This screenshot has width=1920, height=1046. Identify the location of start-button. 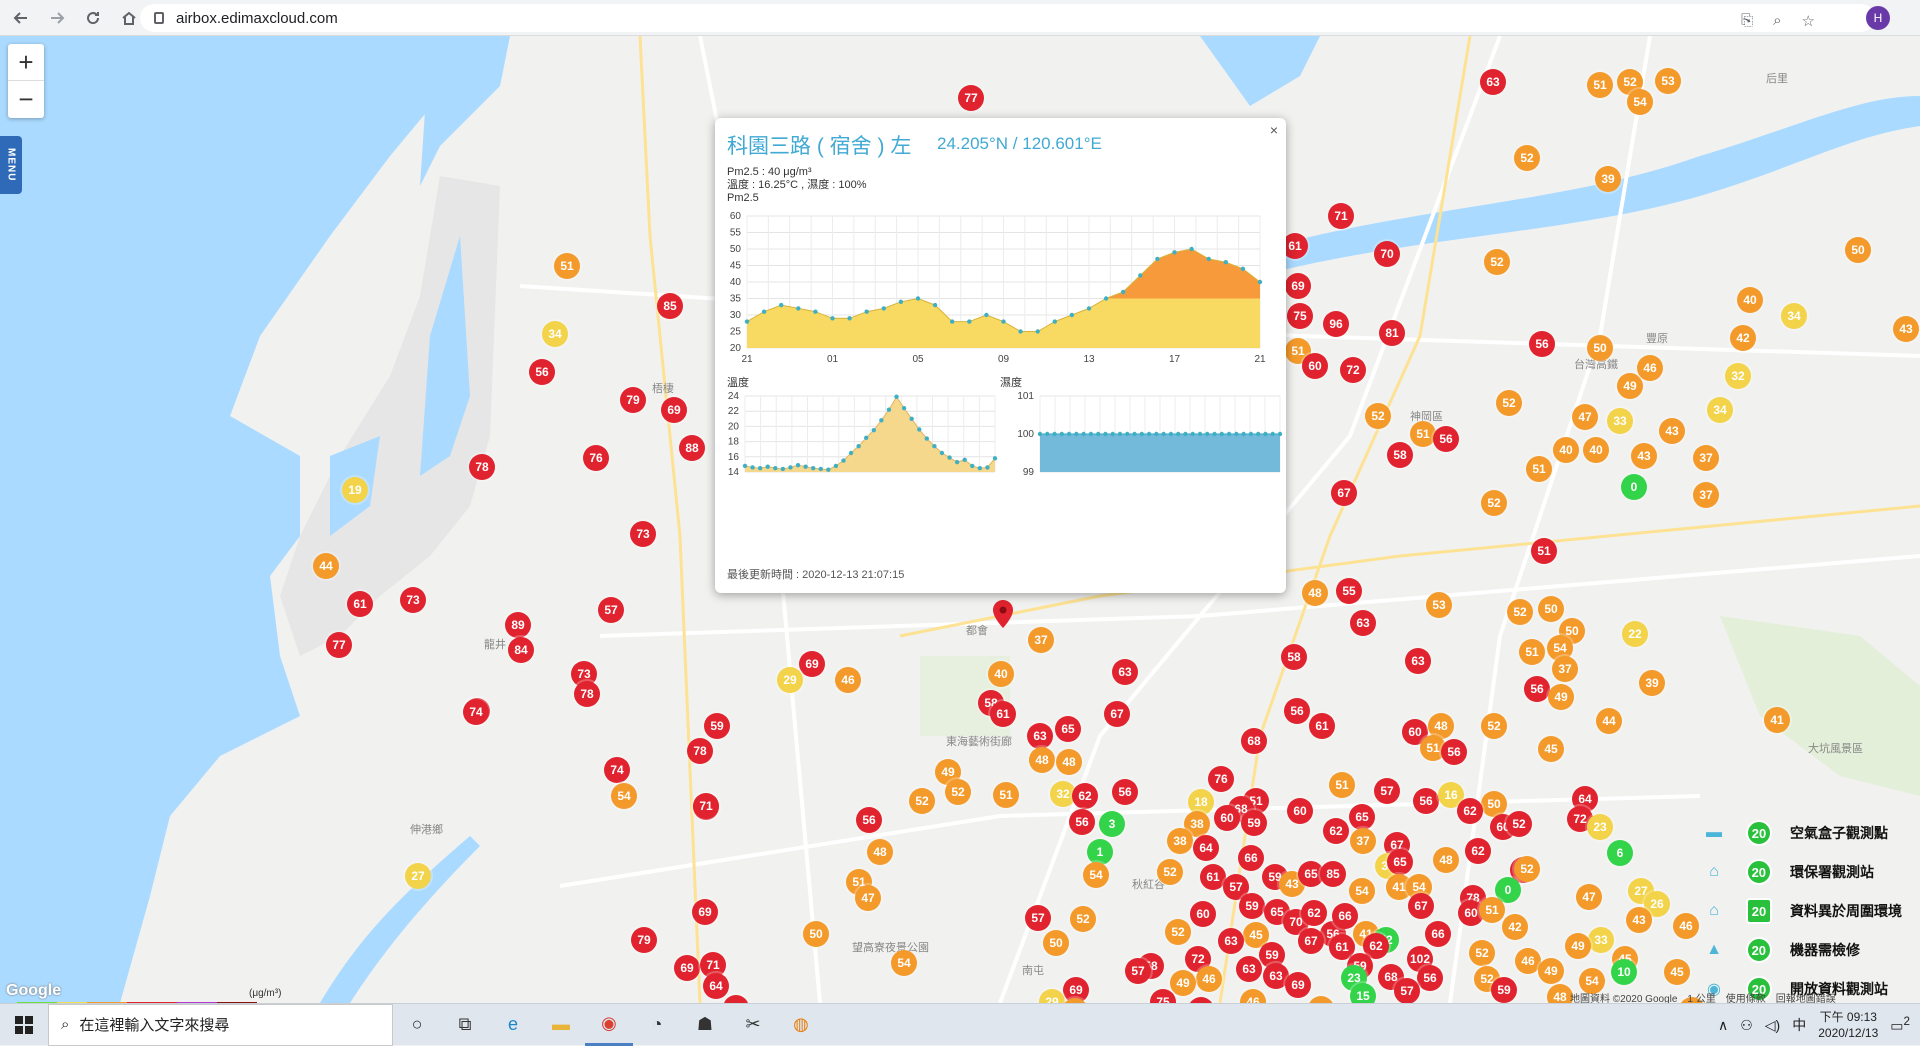
(24, 1025).